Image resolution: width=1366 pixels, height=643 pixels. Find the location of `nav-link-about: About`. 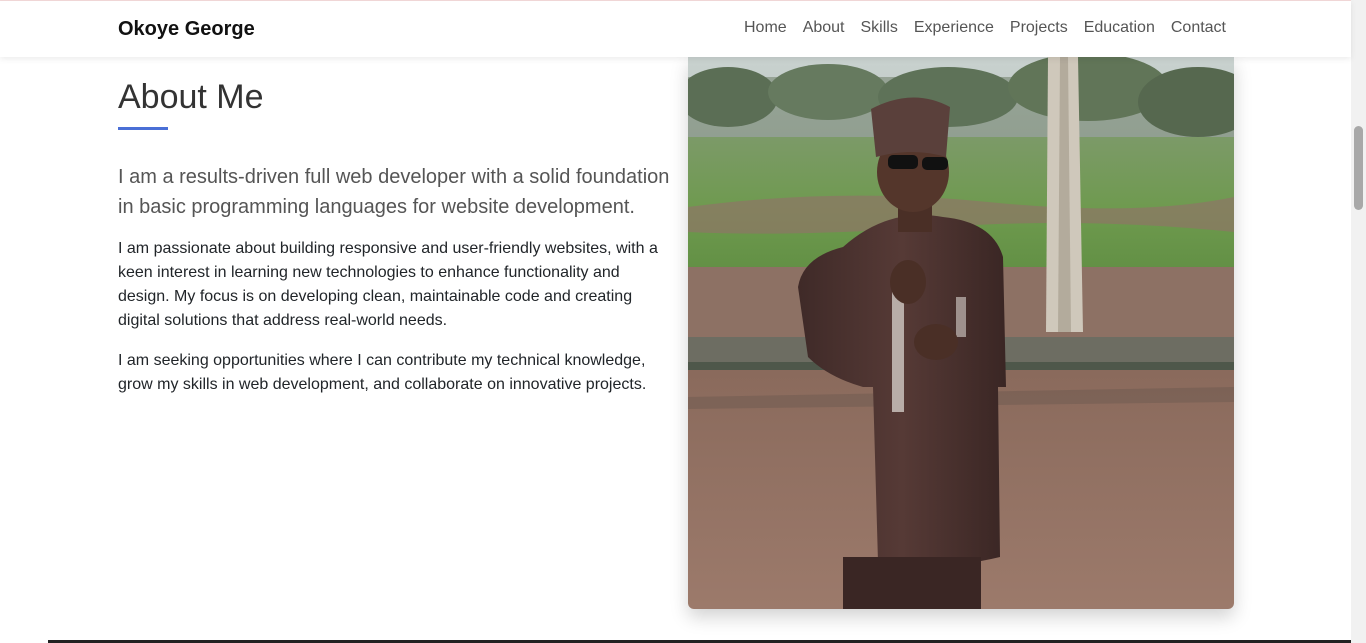

nav-link-about: About is located at coordinates (824, 28).